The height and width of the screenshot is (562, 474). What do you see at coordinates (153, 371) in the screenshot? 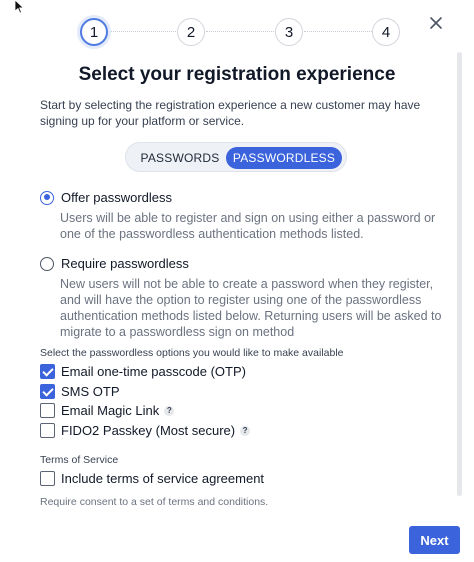
I see `checkbox-label: Email one-time passcode (OTP)` at bounding box center [153, 371].